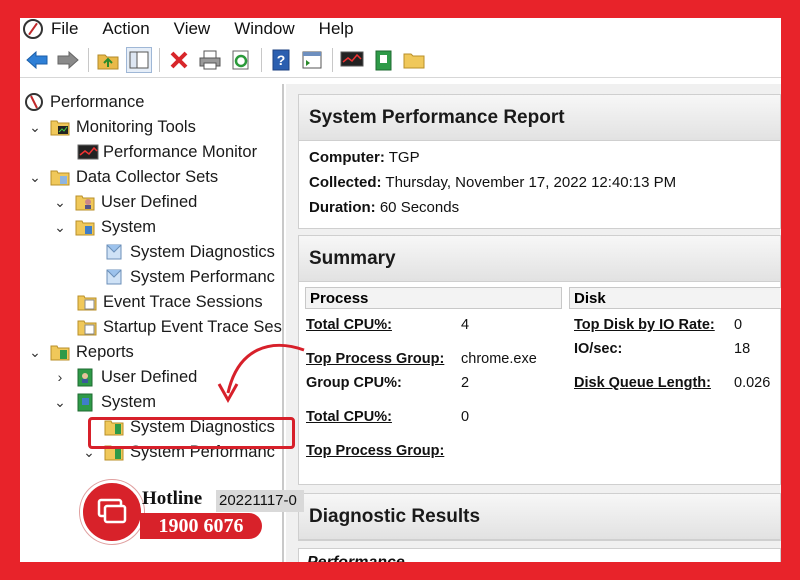 This screenshot has width=800, height=580. Describe the element at coordinates (210, 60) in the screenshot. I see `print-icon` at that location.